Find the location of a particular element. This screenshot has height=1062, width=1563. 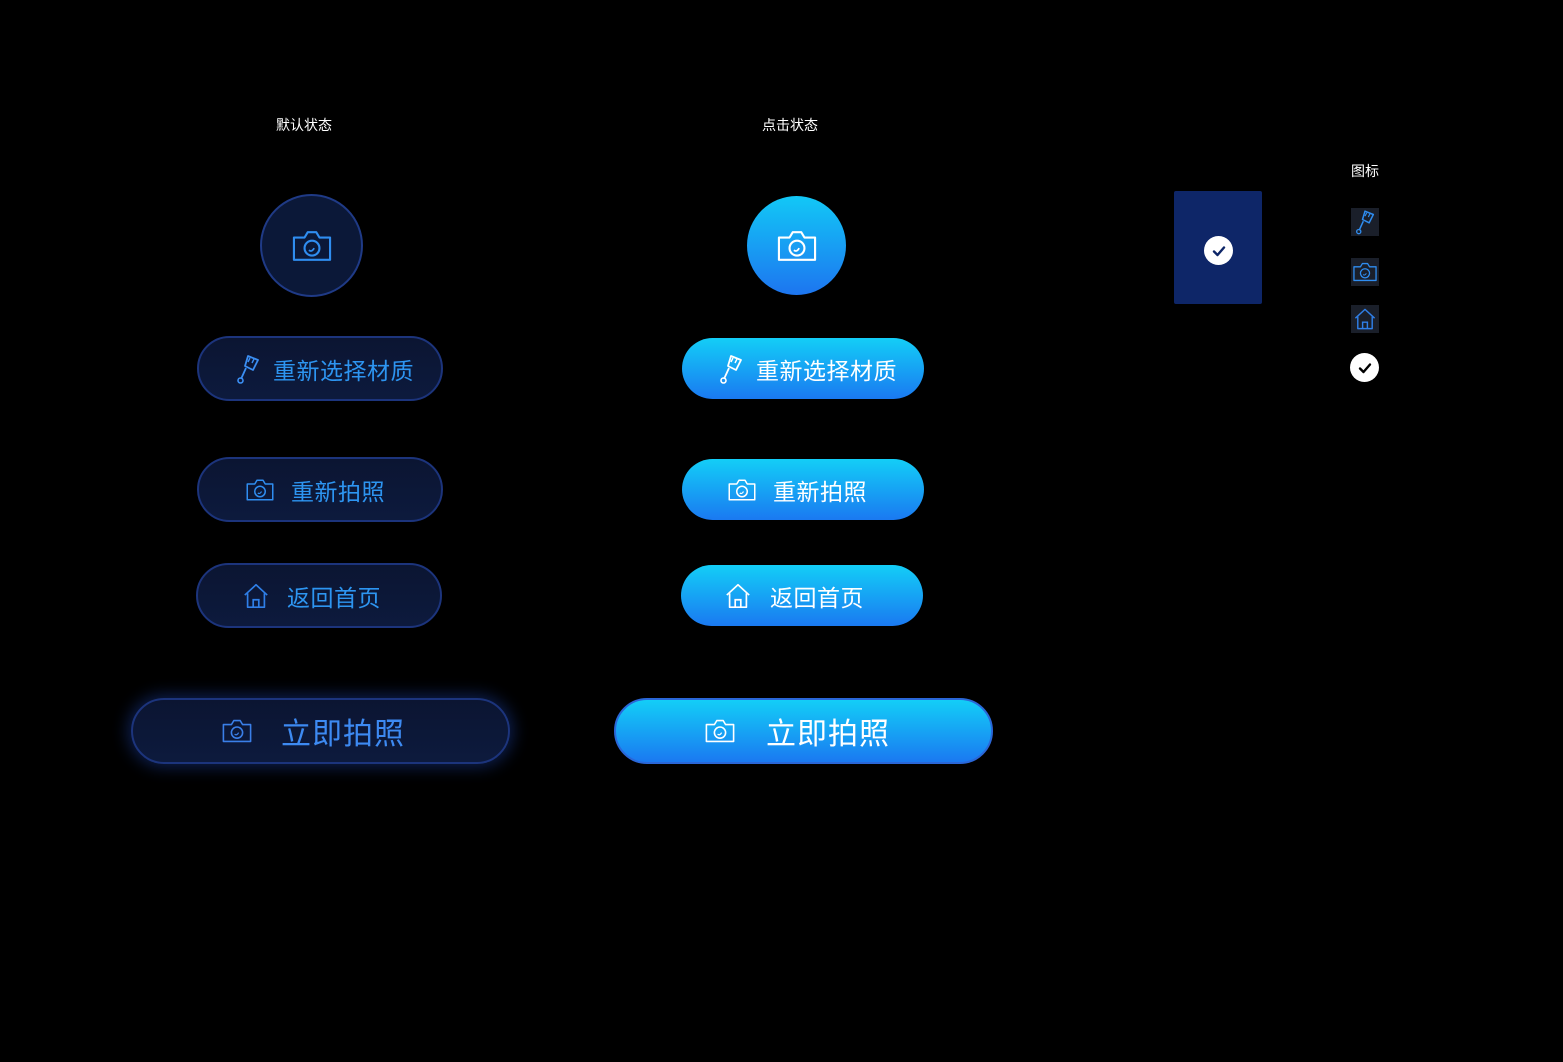

selected-panel is located at coordinates (1218, 247).